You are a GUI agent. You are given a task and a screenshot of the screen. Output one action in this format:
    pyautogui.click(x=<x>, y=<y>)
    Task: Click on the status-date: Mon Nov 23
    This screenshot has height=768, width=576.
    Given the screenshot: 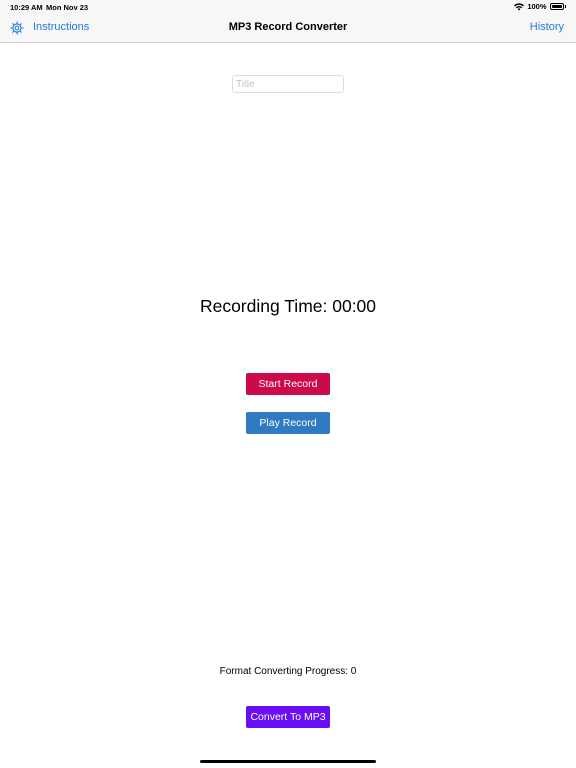 What is the action you would take?
    pyautogui.click(x=67, y=7)
    